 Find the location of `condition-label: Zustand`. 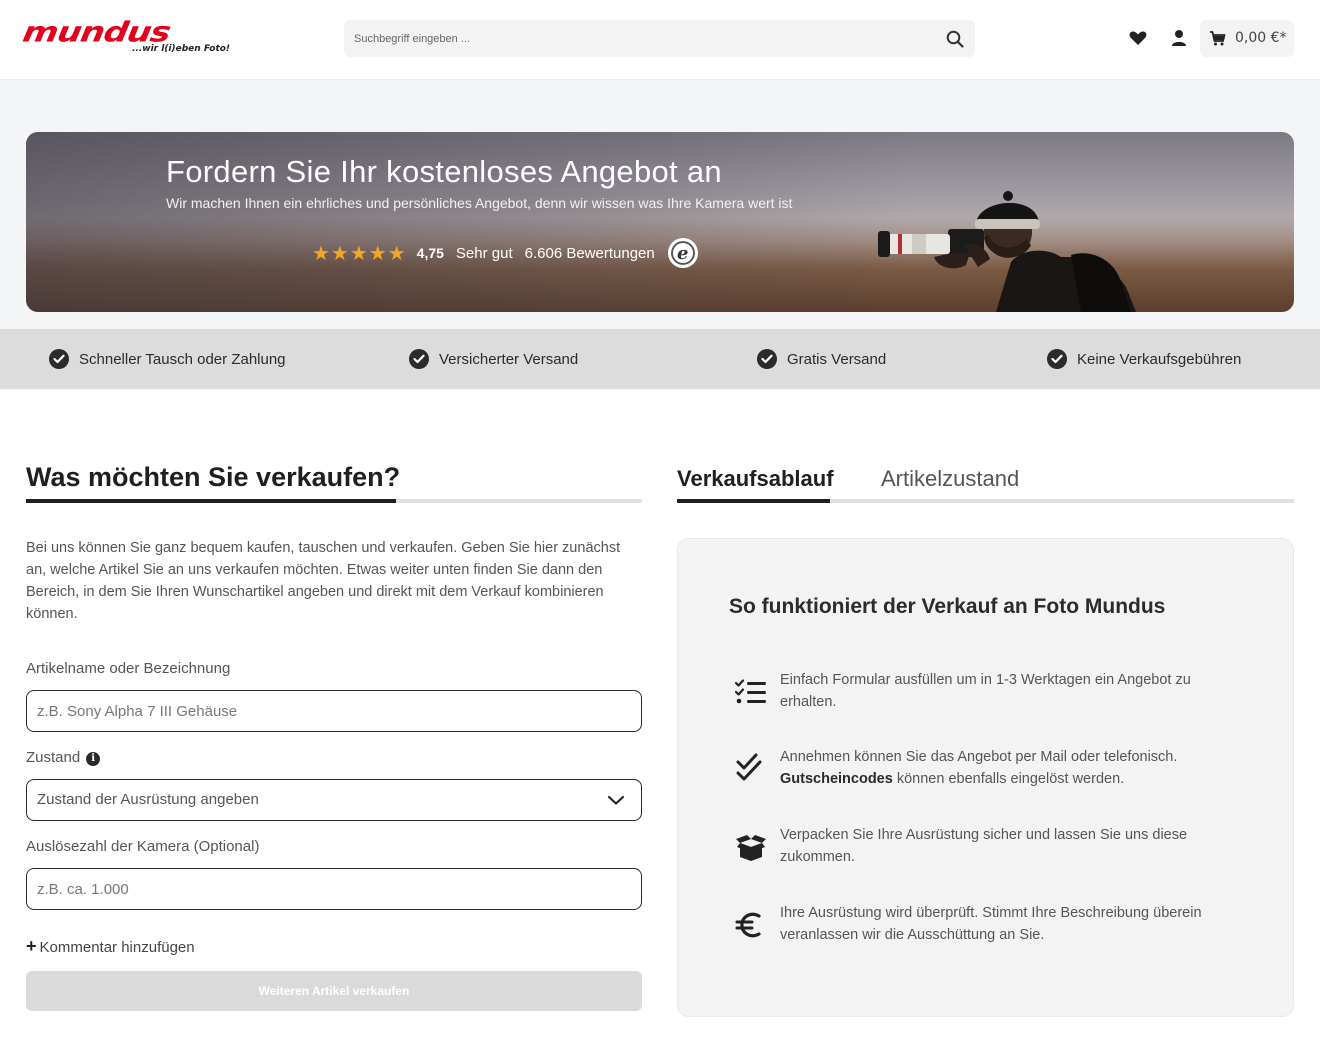

condition-label: Zustand is located at coordinates (53, 757).